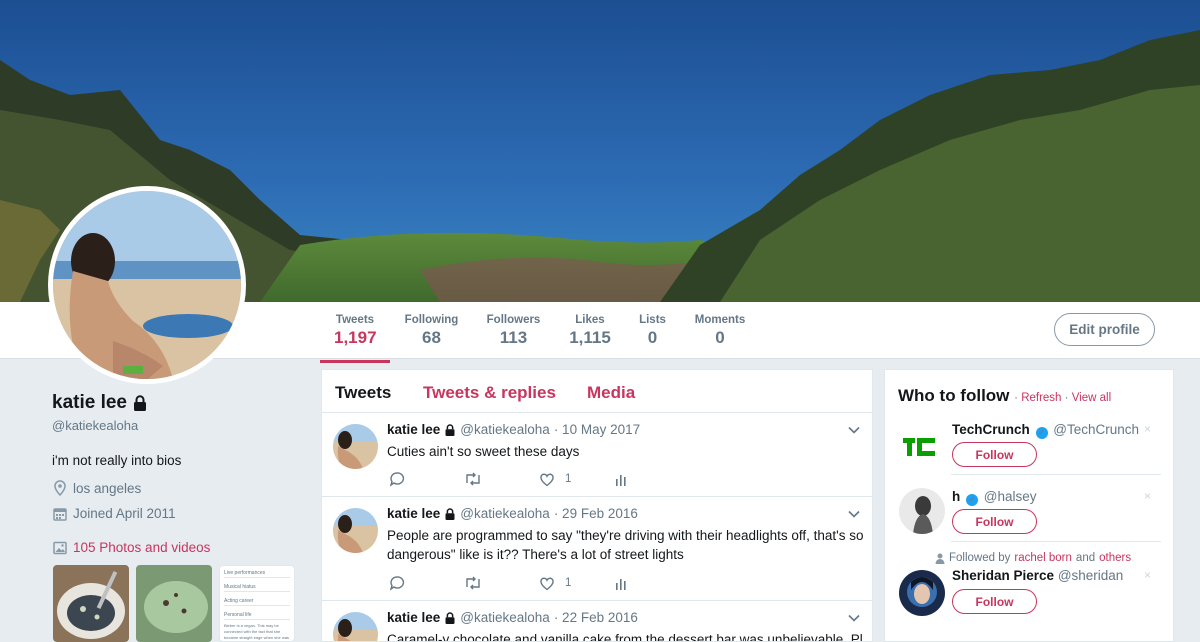  I want to click on followed-by-user-link: rachel born, so click(1043, 558).